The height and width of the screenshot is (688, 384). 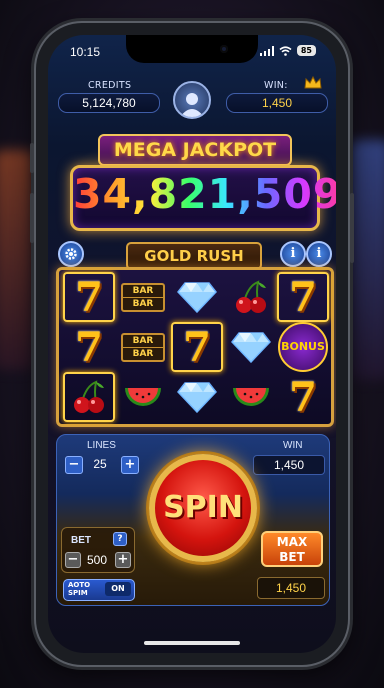 I want to click on max-bet-label-line1: MAX, so click(x=292, y=542).